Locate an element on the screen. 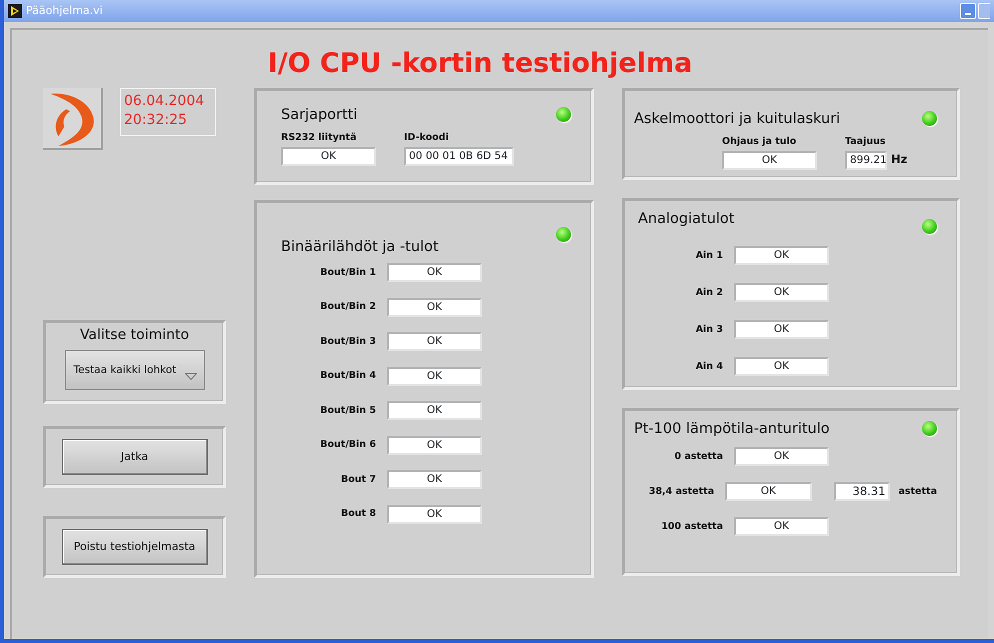 The image size is (994, 643). value-field: 899.21 is located at coordinates (866, 160).